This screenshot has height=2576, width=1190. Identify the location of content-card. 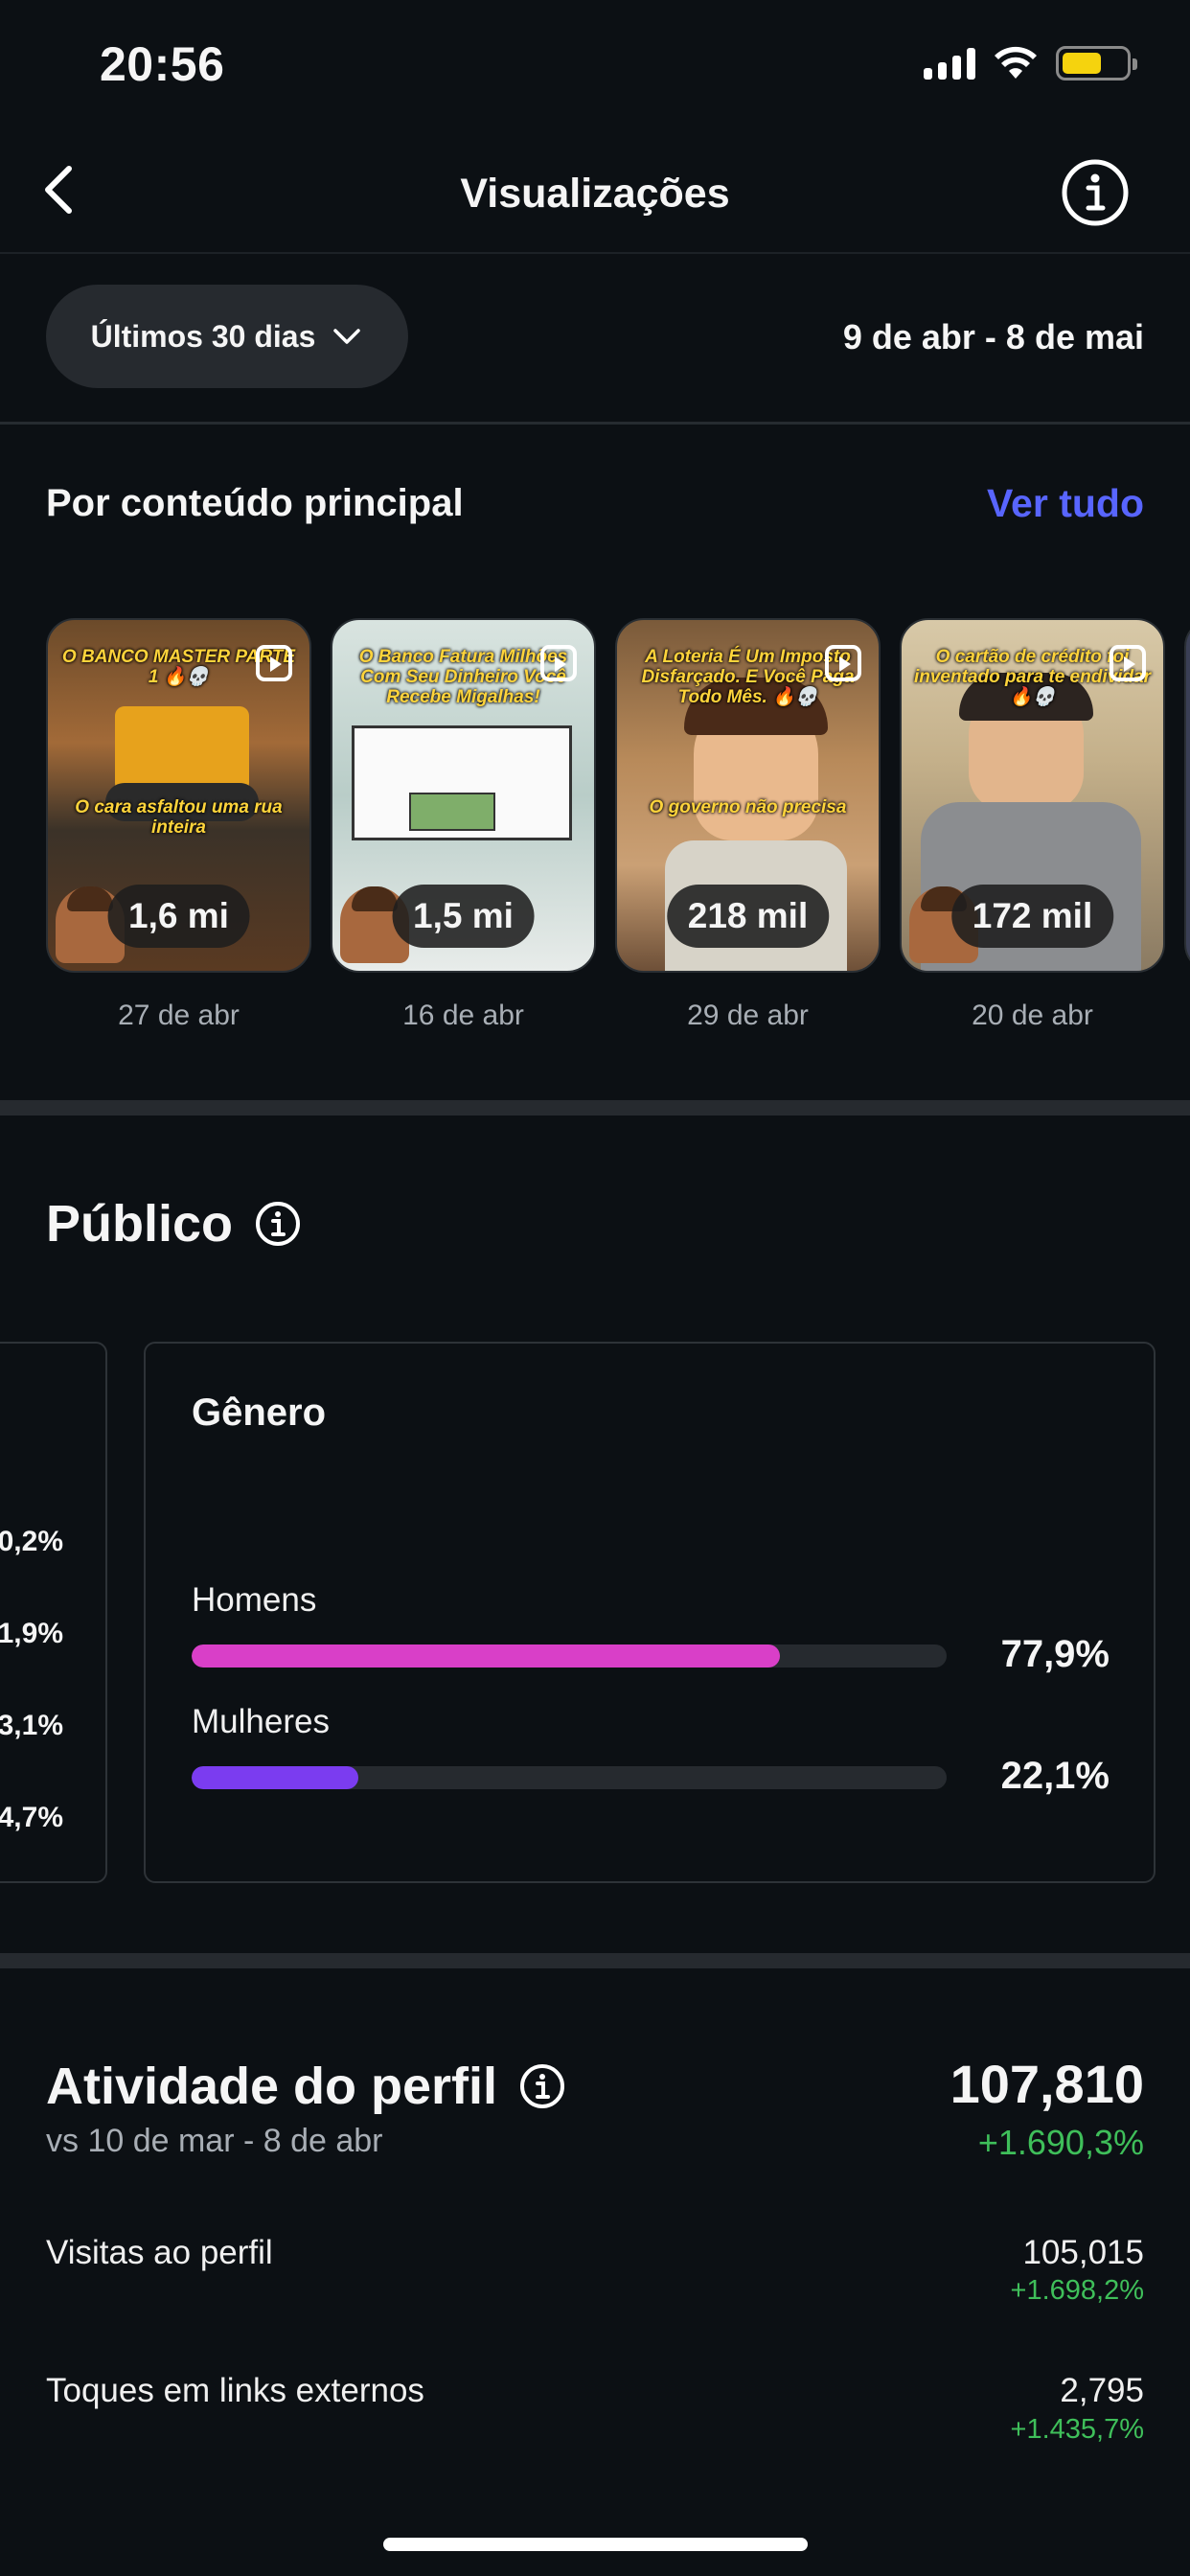
(1187, 795).